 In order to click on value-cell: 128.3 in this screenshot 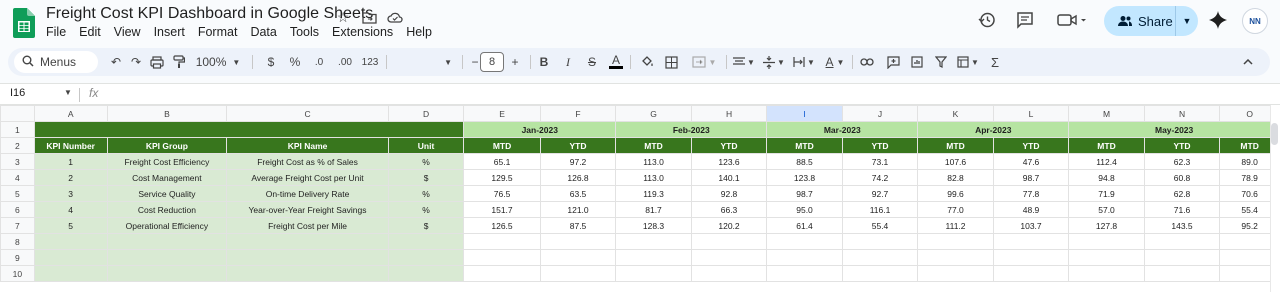, I will do `click(653, 225)`.